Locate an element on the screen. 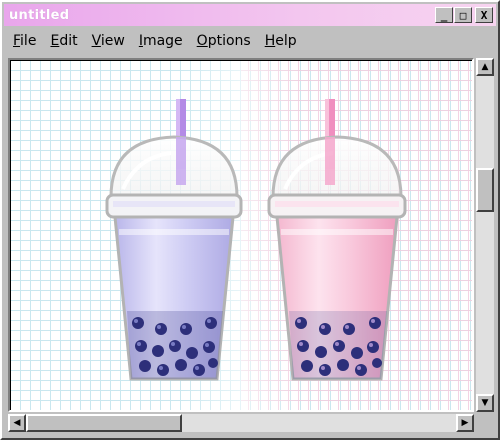 This screenshot has height=440, width=500. minimize-button: _ is located at coordinates (444, 15).